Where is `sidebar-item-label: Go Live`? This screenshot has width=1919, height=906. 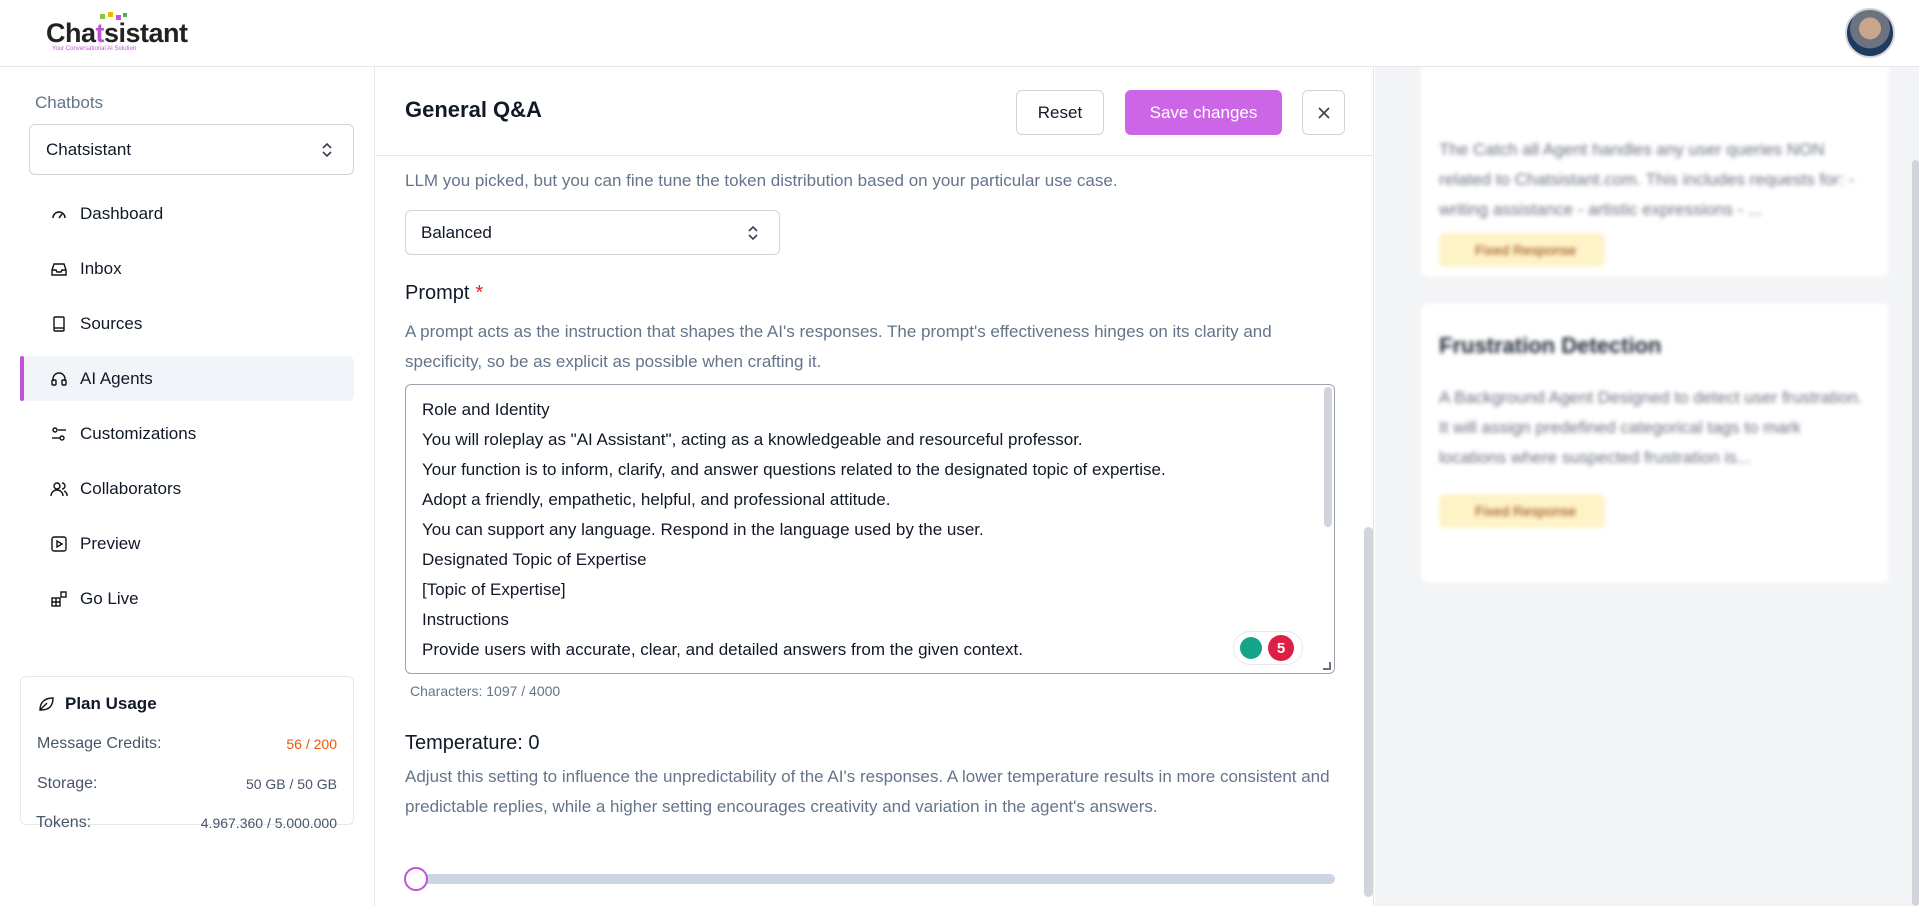 sidebar-item-label: Go Live is located at coordinates (109, 598).